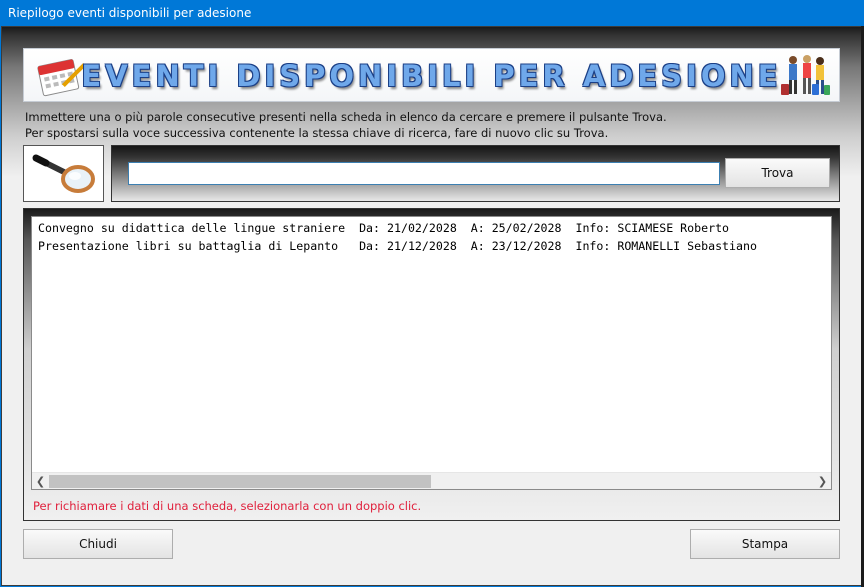 Image resolution: width=864 pixels, height=587 pixels. What do you see at coordinates (98, 544) in the screenshot?
I see `close-button: Chiudi` at bounding box center [98, 544].